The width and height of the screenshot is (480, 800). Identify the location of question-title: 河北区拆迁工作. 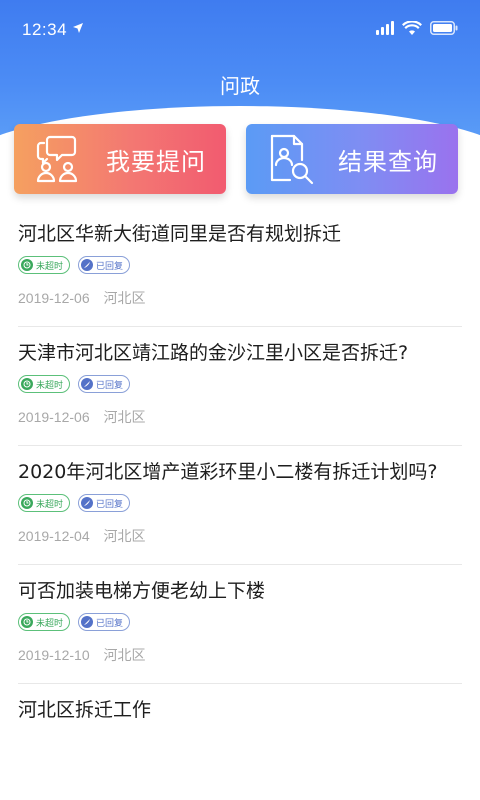
(85, 710).